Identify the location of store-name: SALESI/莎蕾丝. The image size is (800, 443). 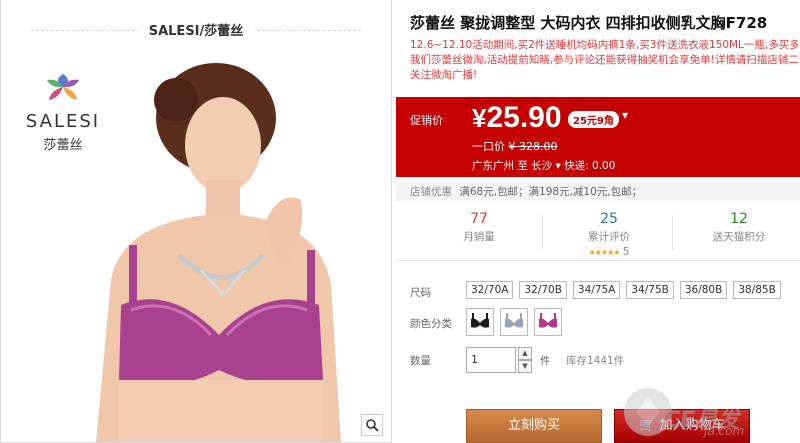
(196, 29).